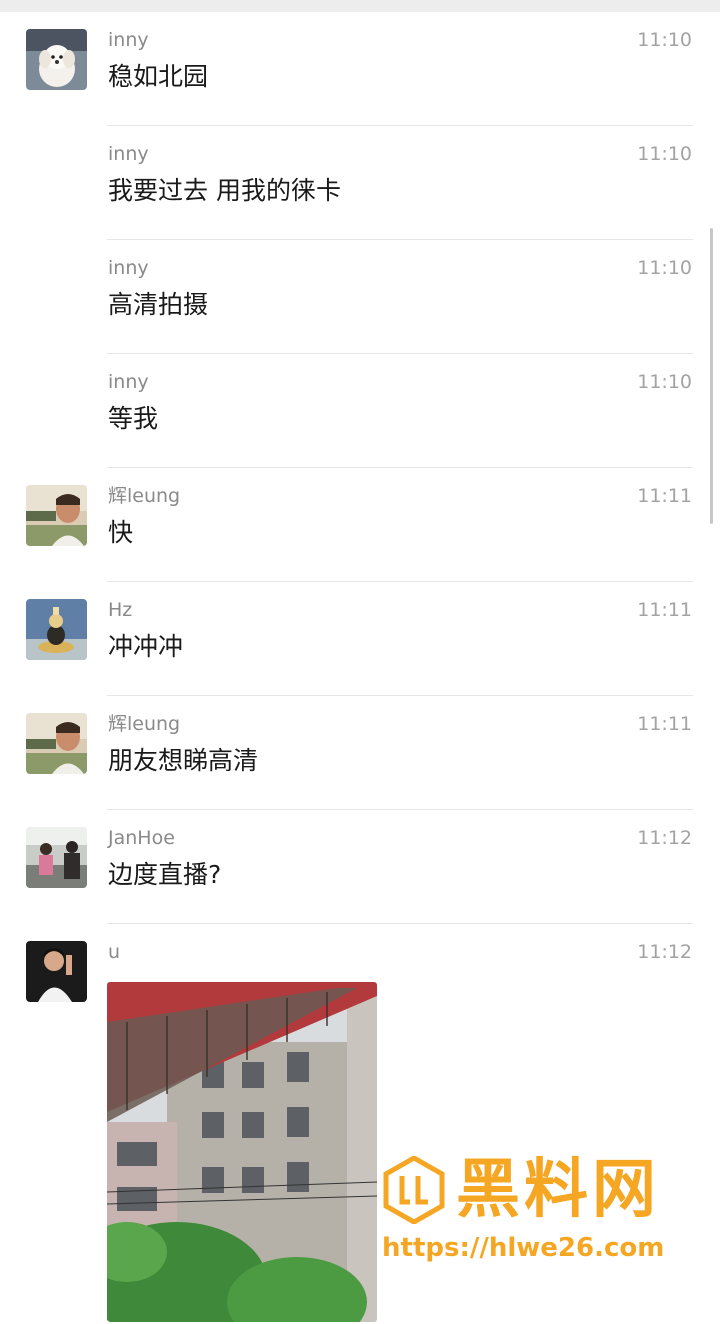 The height and width of the screenshot is (1324, 720). I want to click on person-avatar, so click(56, 971).